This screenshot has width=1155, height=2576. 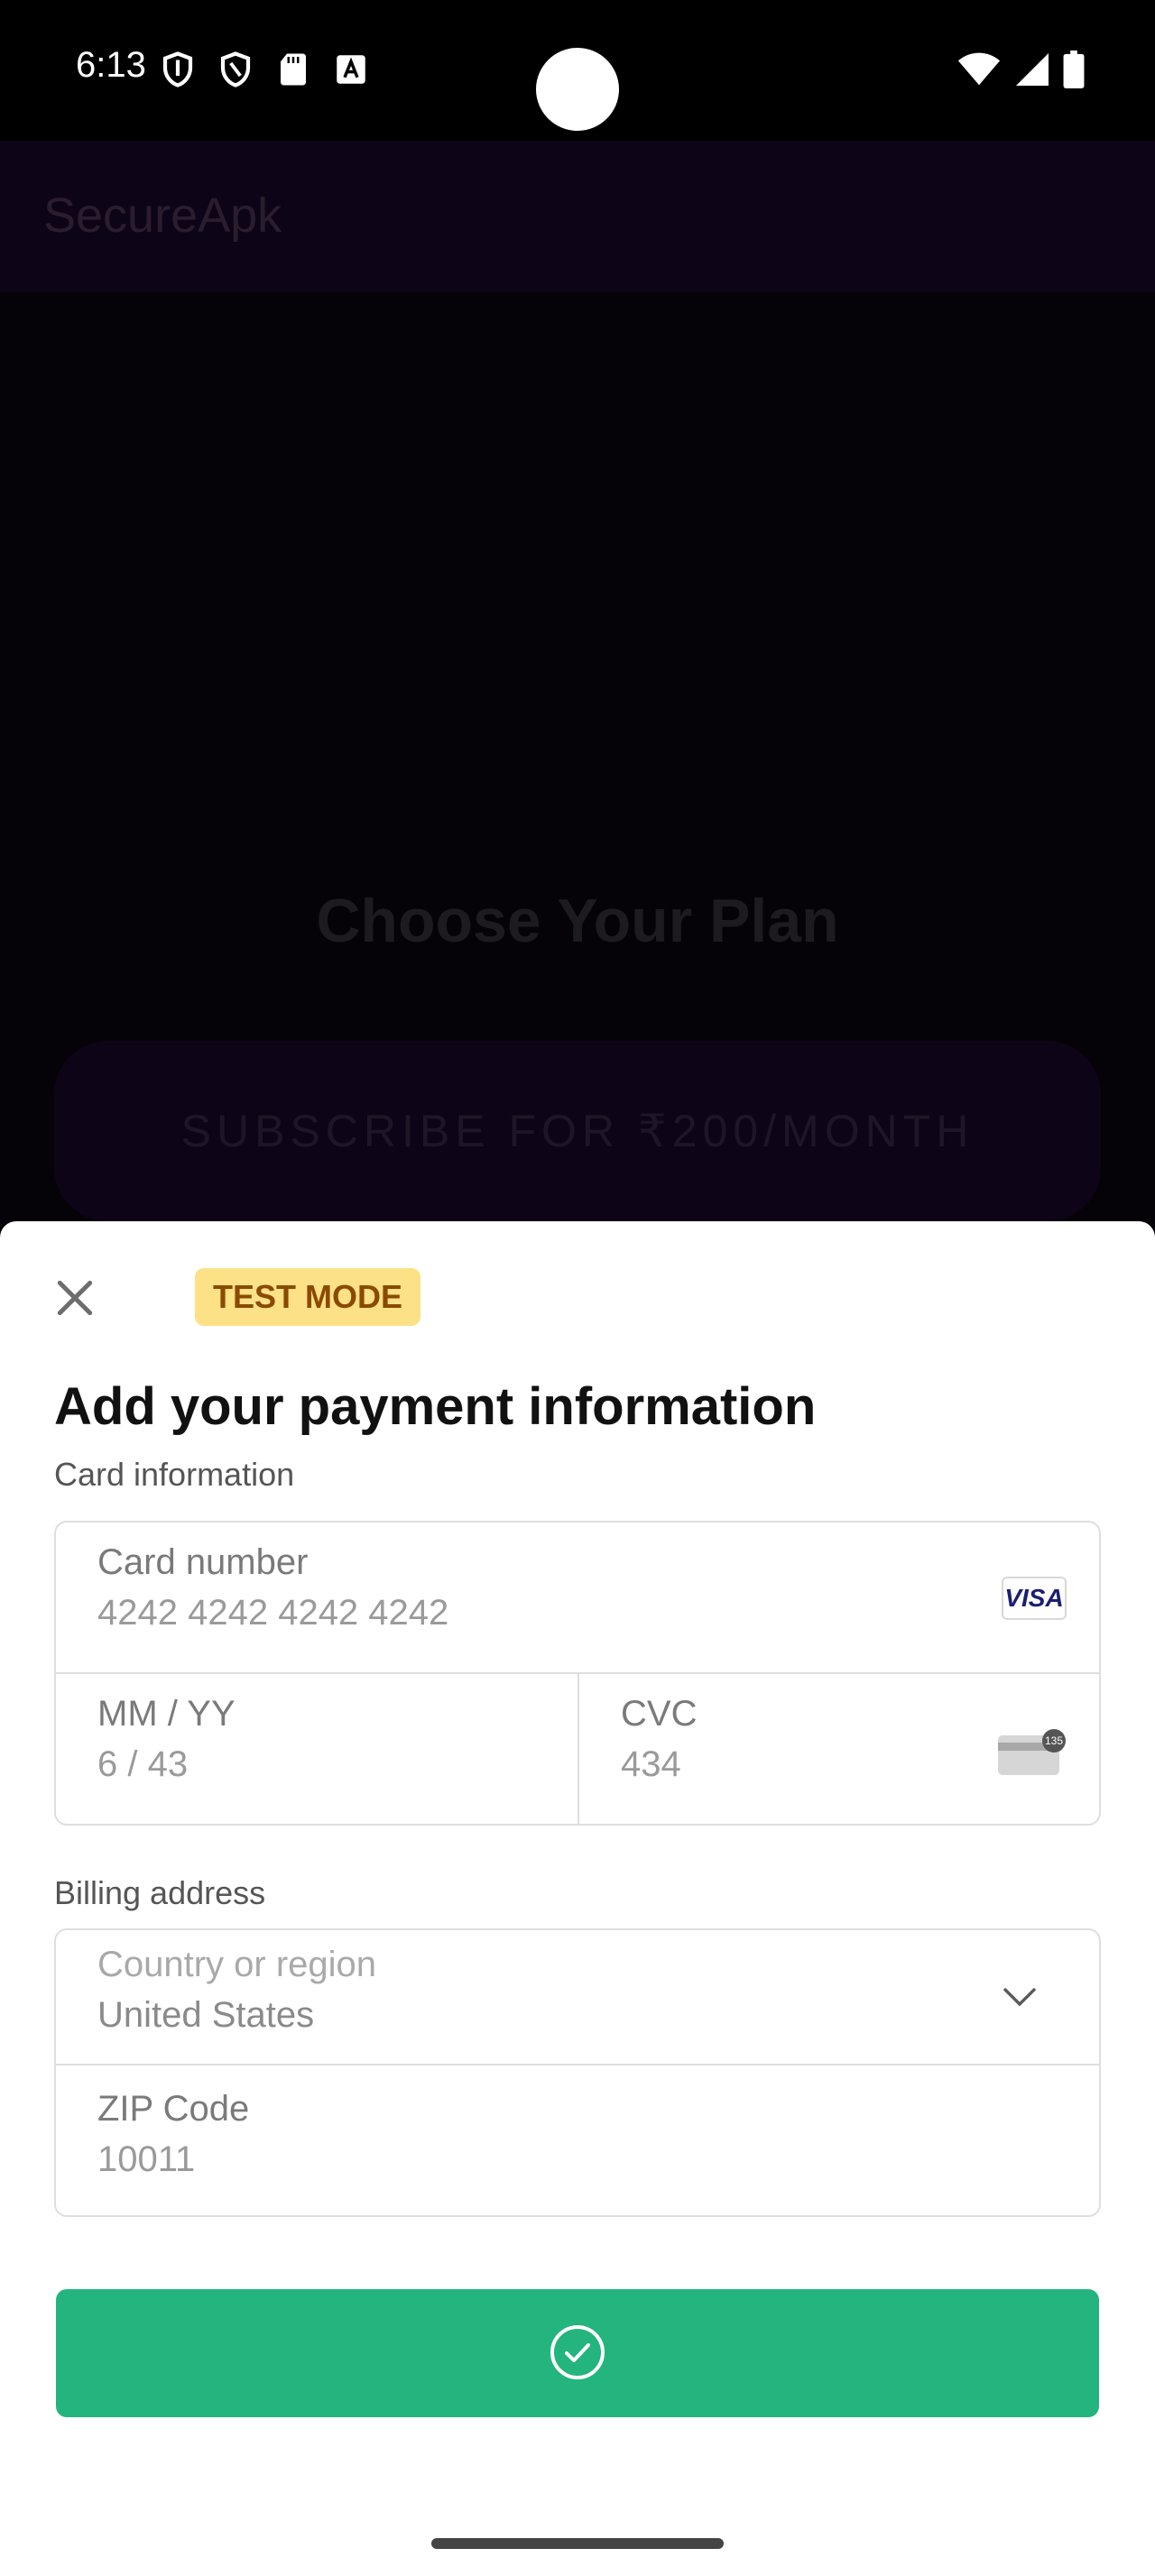 I want to click on shield-outline-icon, so click(x=235, y=69).